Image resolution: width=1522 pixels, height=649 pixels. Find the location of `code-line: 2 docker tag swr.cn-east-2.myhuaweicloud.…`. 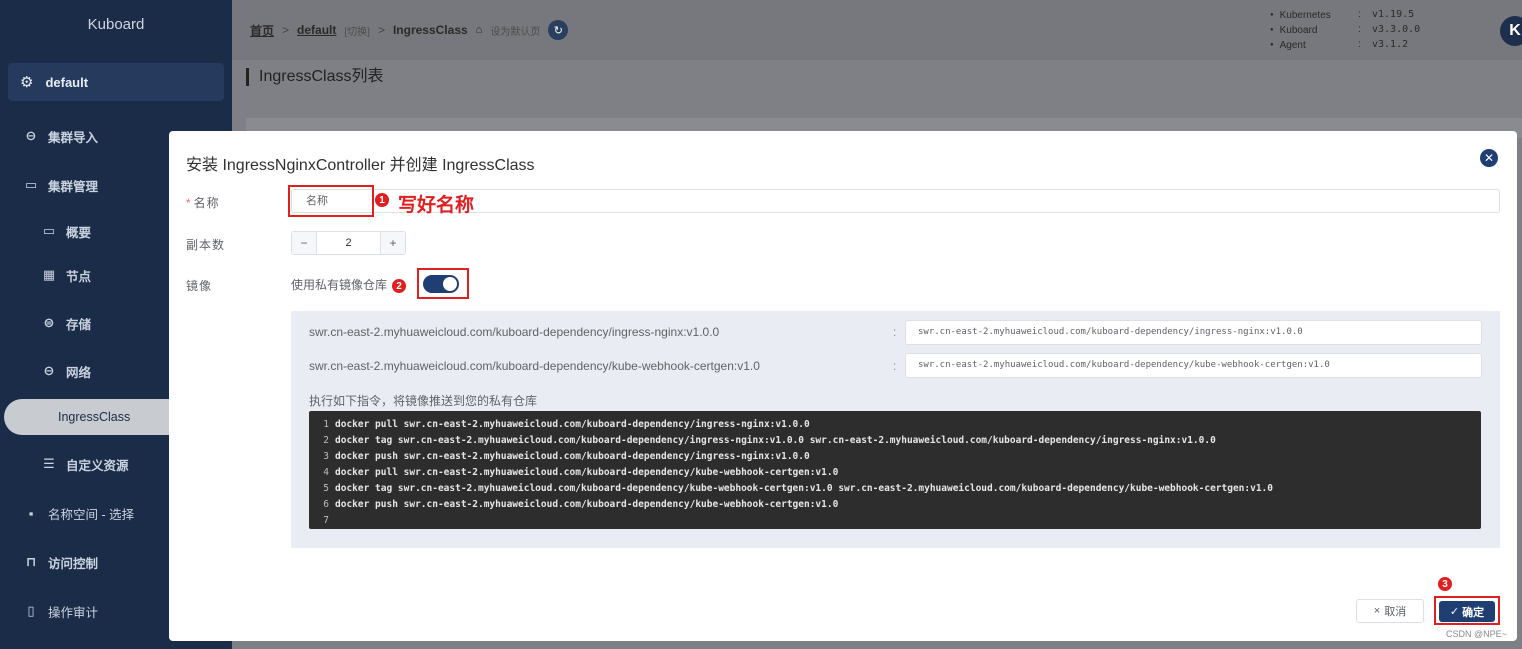

code-line: 2 docker tag swr.cn-east-2.myhuaweicloud.… is located at coordinates (769, 440).